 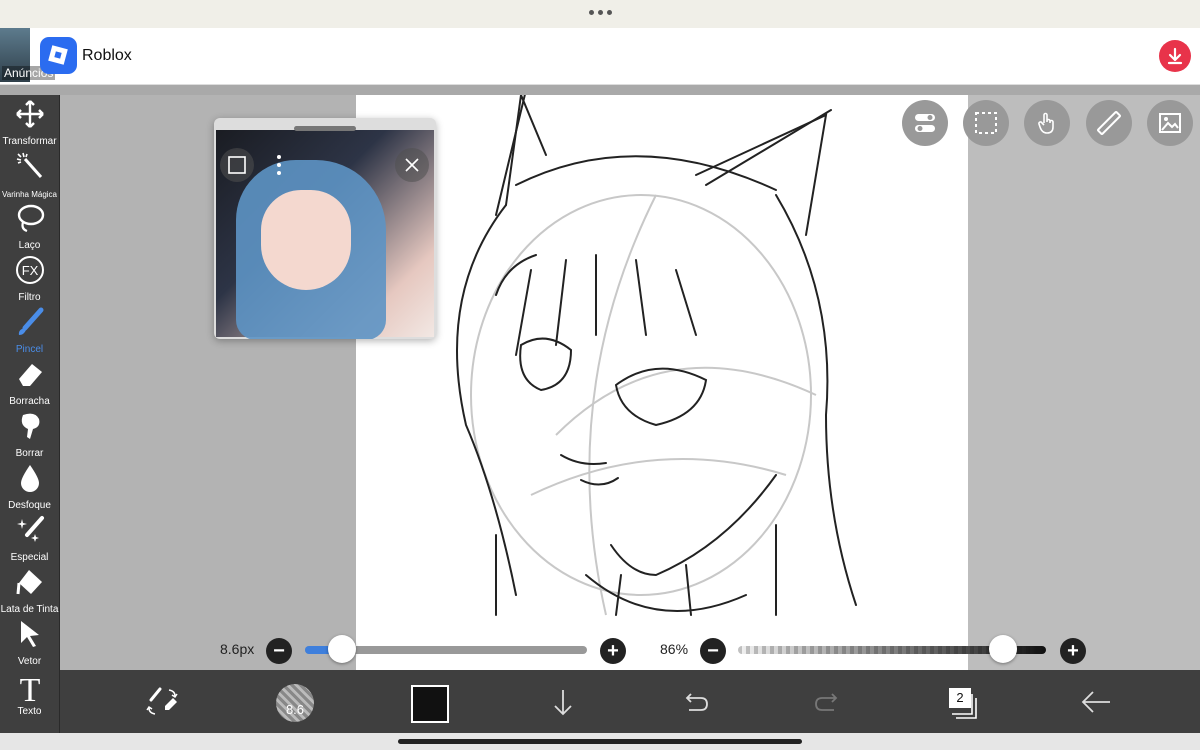 What do you see at coordinates (29, 582) in the screenshot?
I see `paint-bucket-icon` at bounding box center [29, 582].